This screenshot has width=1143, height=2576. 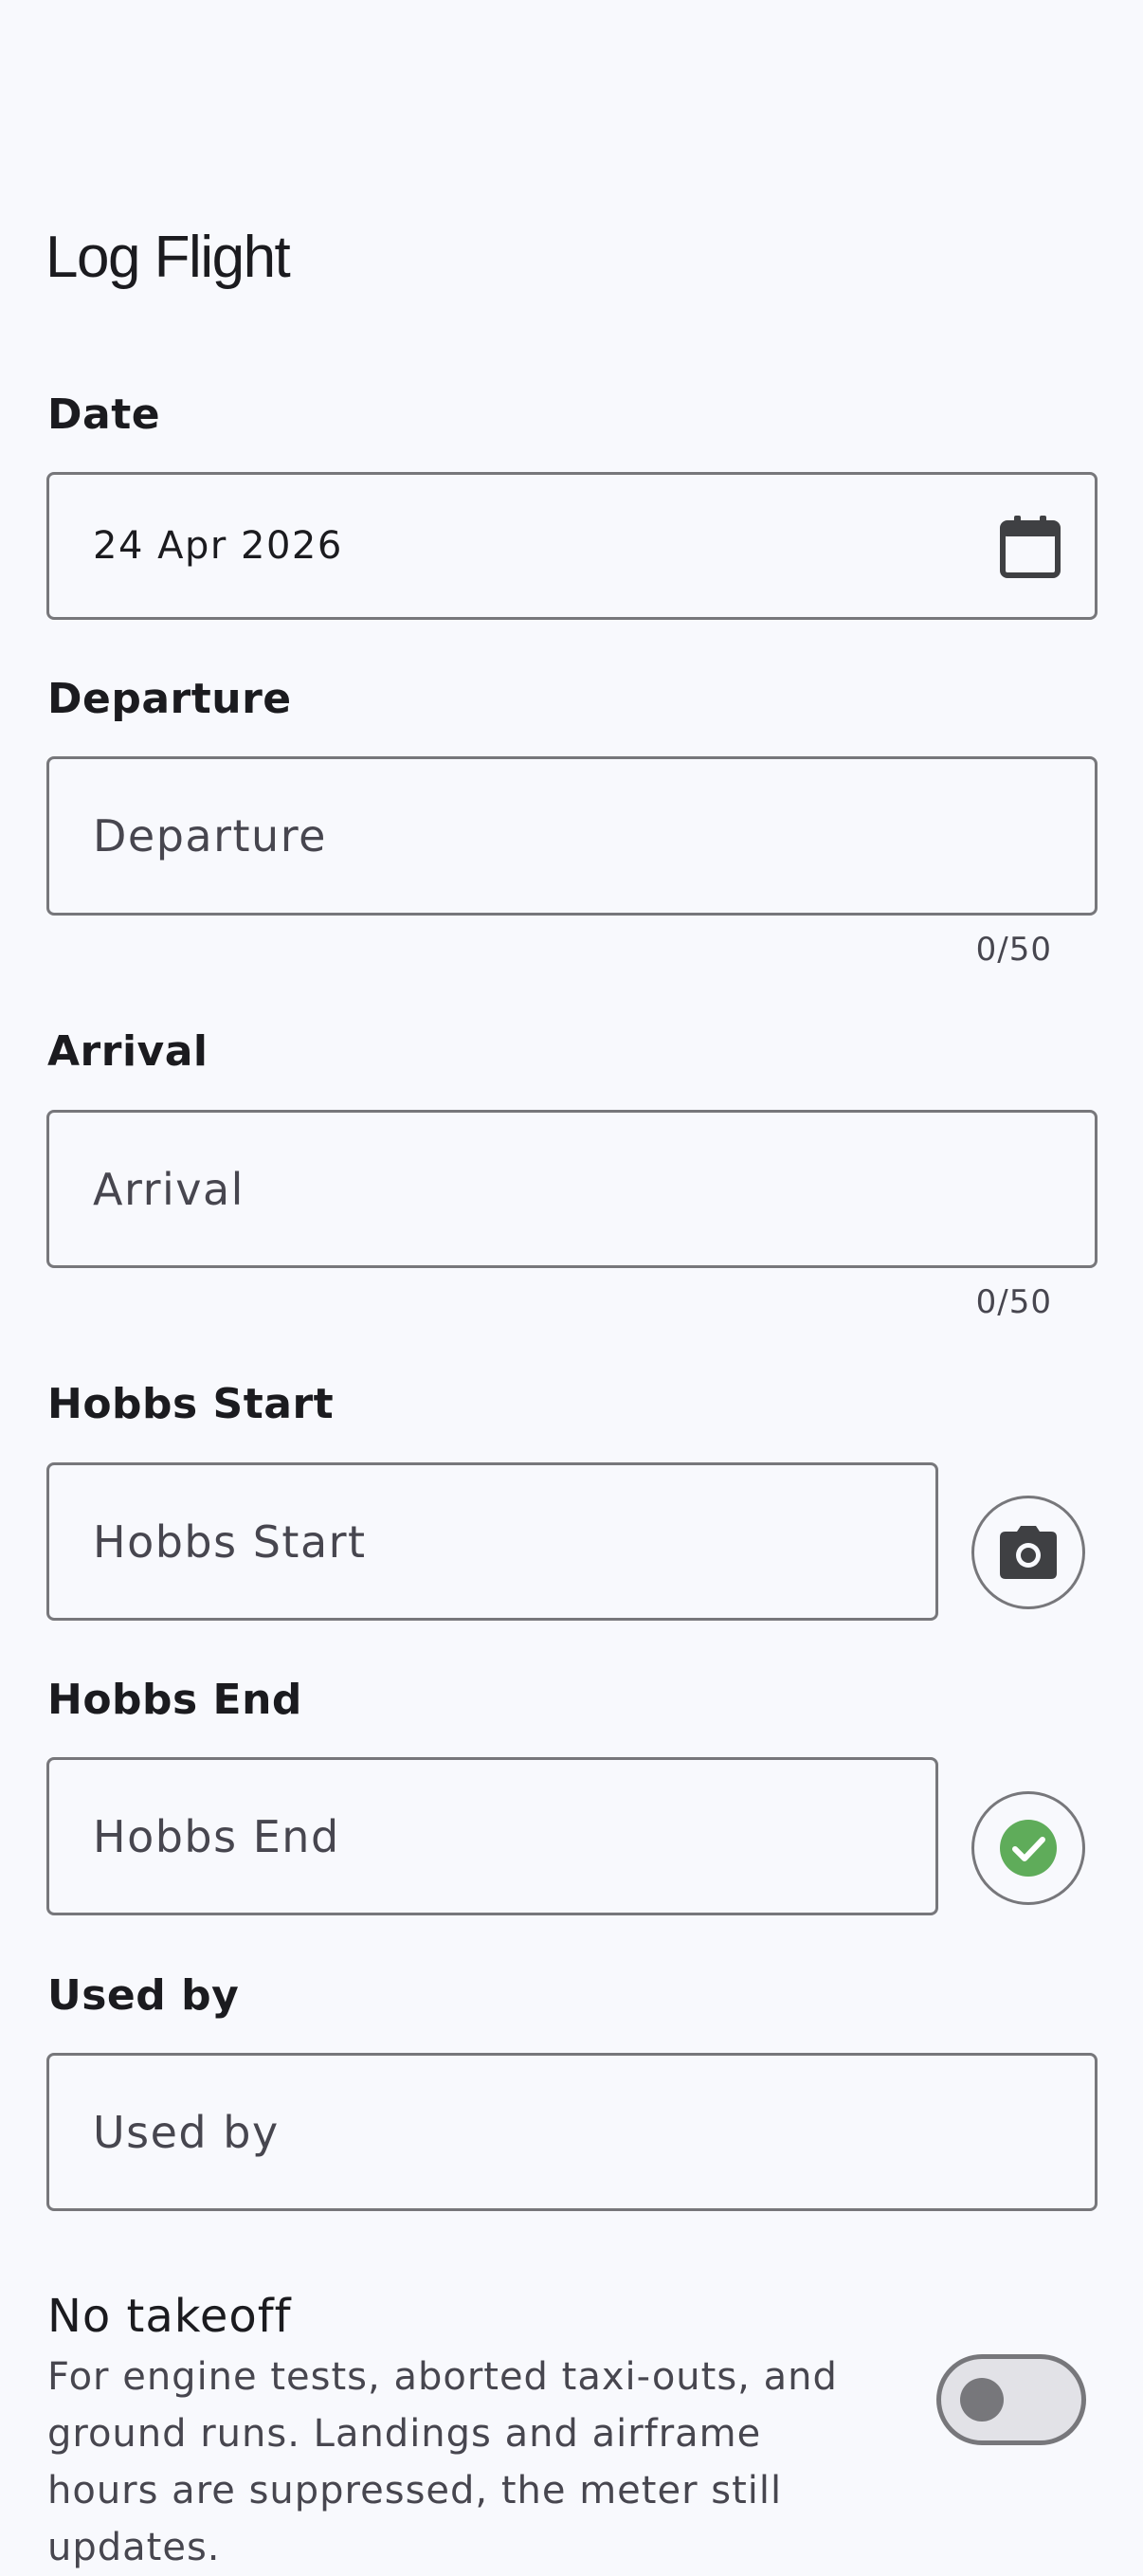 What do you see at coordinates (218, 546) in the screenshot?
I see `date-value: 24 Apr 2026` at bounding box center [218, 546].